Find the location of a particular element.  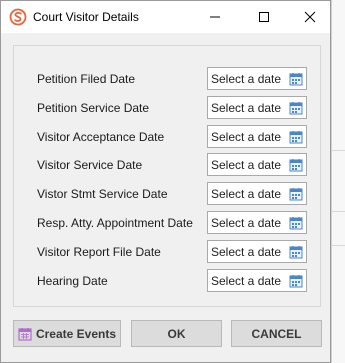

date-field-label: Resp. Atty. Appointment Date is located at coordinates (115, 223).